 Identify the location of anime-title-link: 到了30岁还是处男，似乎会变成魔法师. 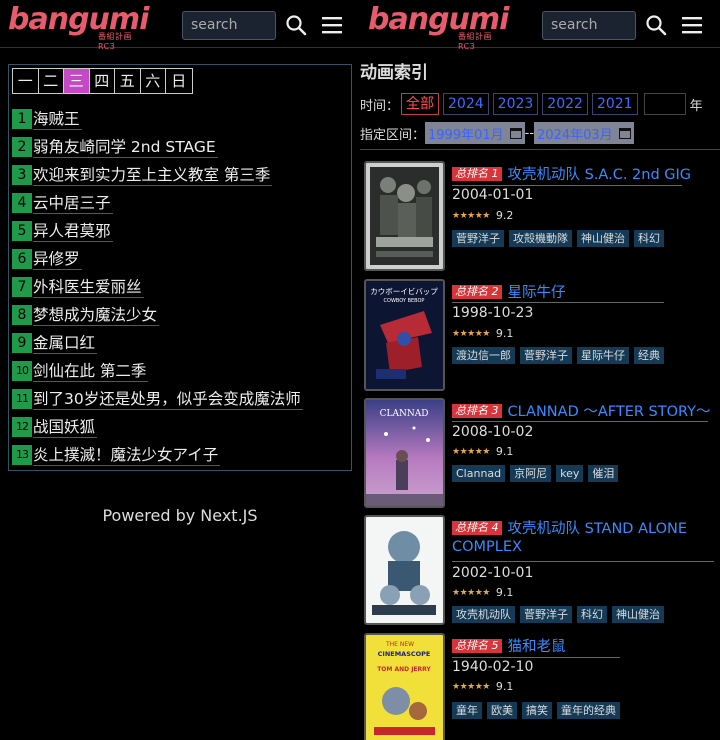
(168, 399).